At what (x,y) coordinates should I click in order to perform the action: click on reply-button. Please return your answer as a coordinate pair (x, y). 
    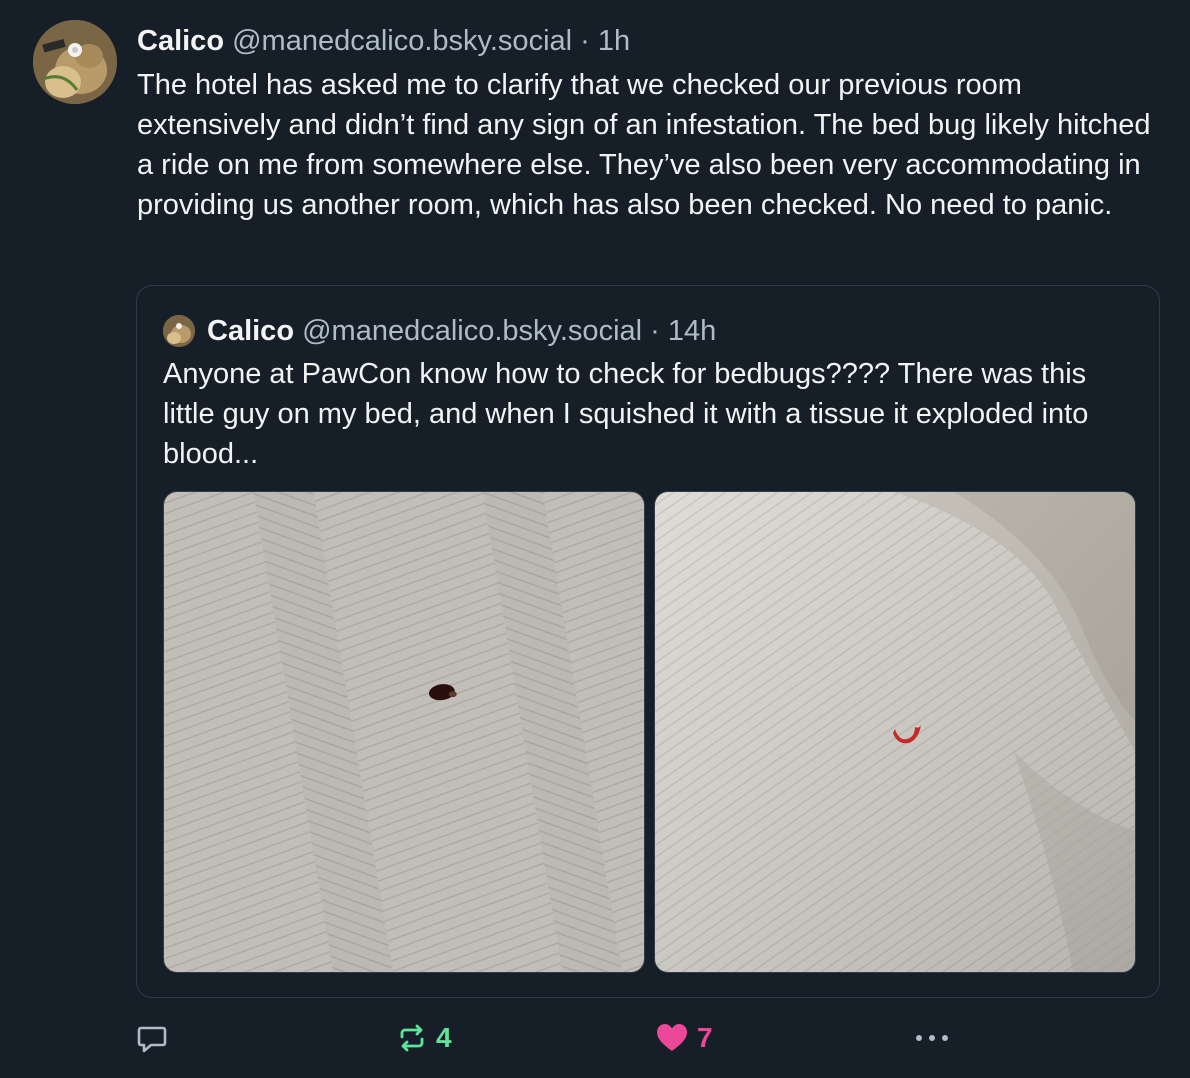
    Looking at the image, I should click on (156, 1038).